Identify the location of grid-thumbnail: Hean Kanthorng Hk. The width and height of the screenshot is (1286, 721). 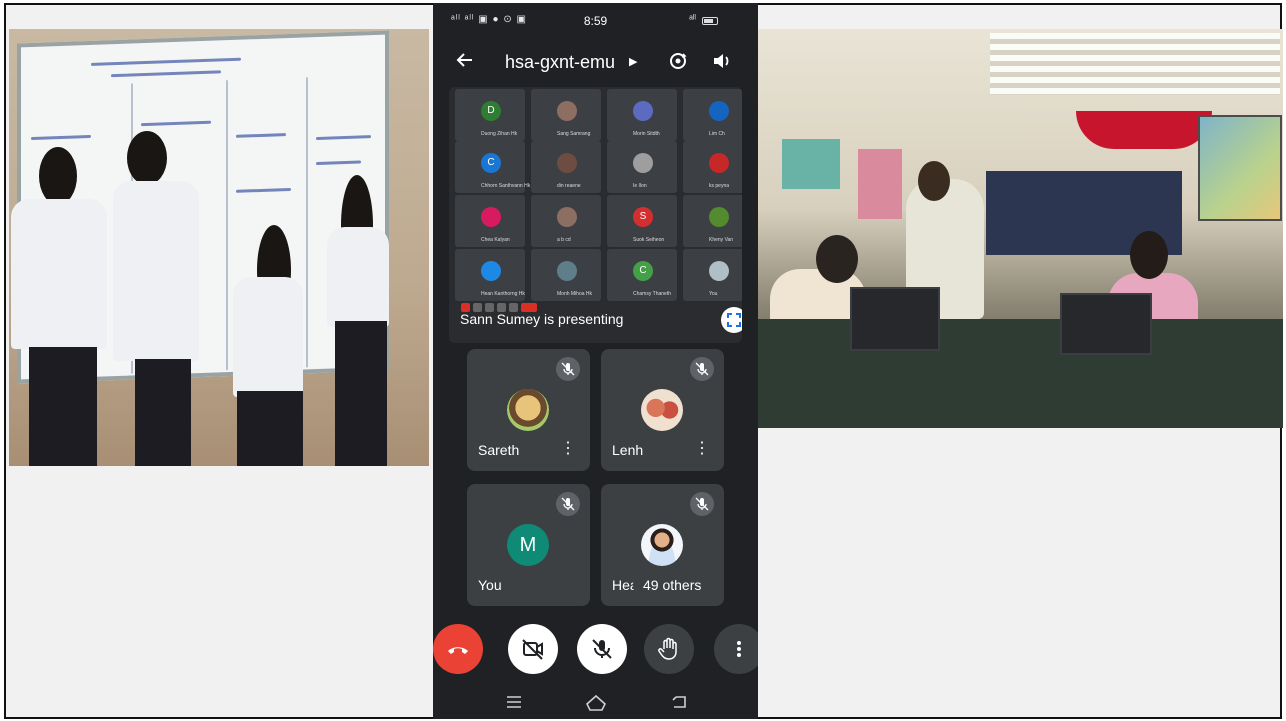
(490, 275).